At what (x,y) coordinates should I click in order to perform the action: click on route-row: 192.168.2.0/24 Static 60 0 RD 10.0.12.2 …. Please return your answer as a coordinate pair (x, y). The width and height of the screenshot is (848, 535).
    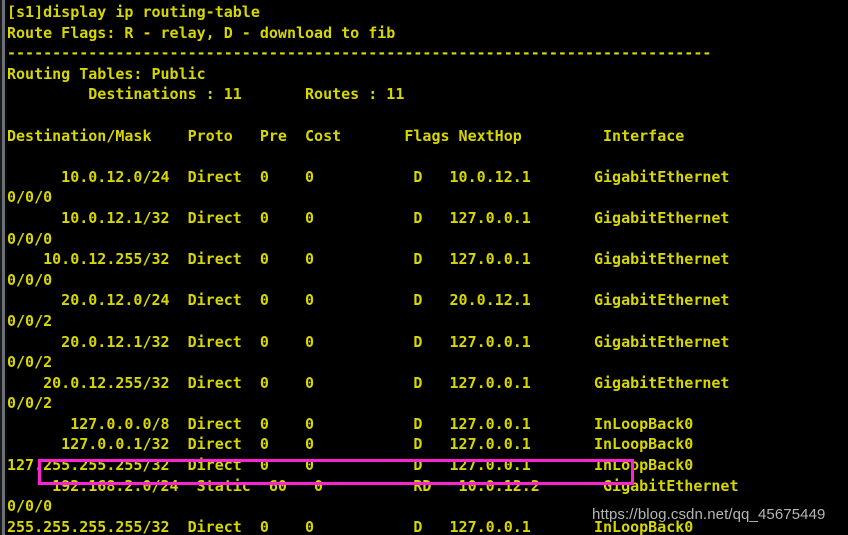
    Looking at the image, I should click on (373, 485).